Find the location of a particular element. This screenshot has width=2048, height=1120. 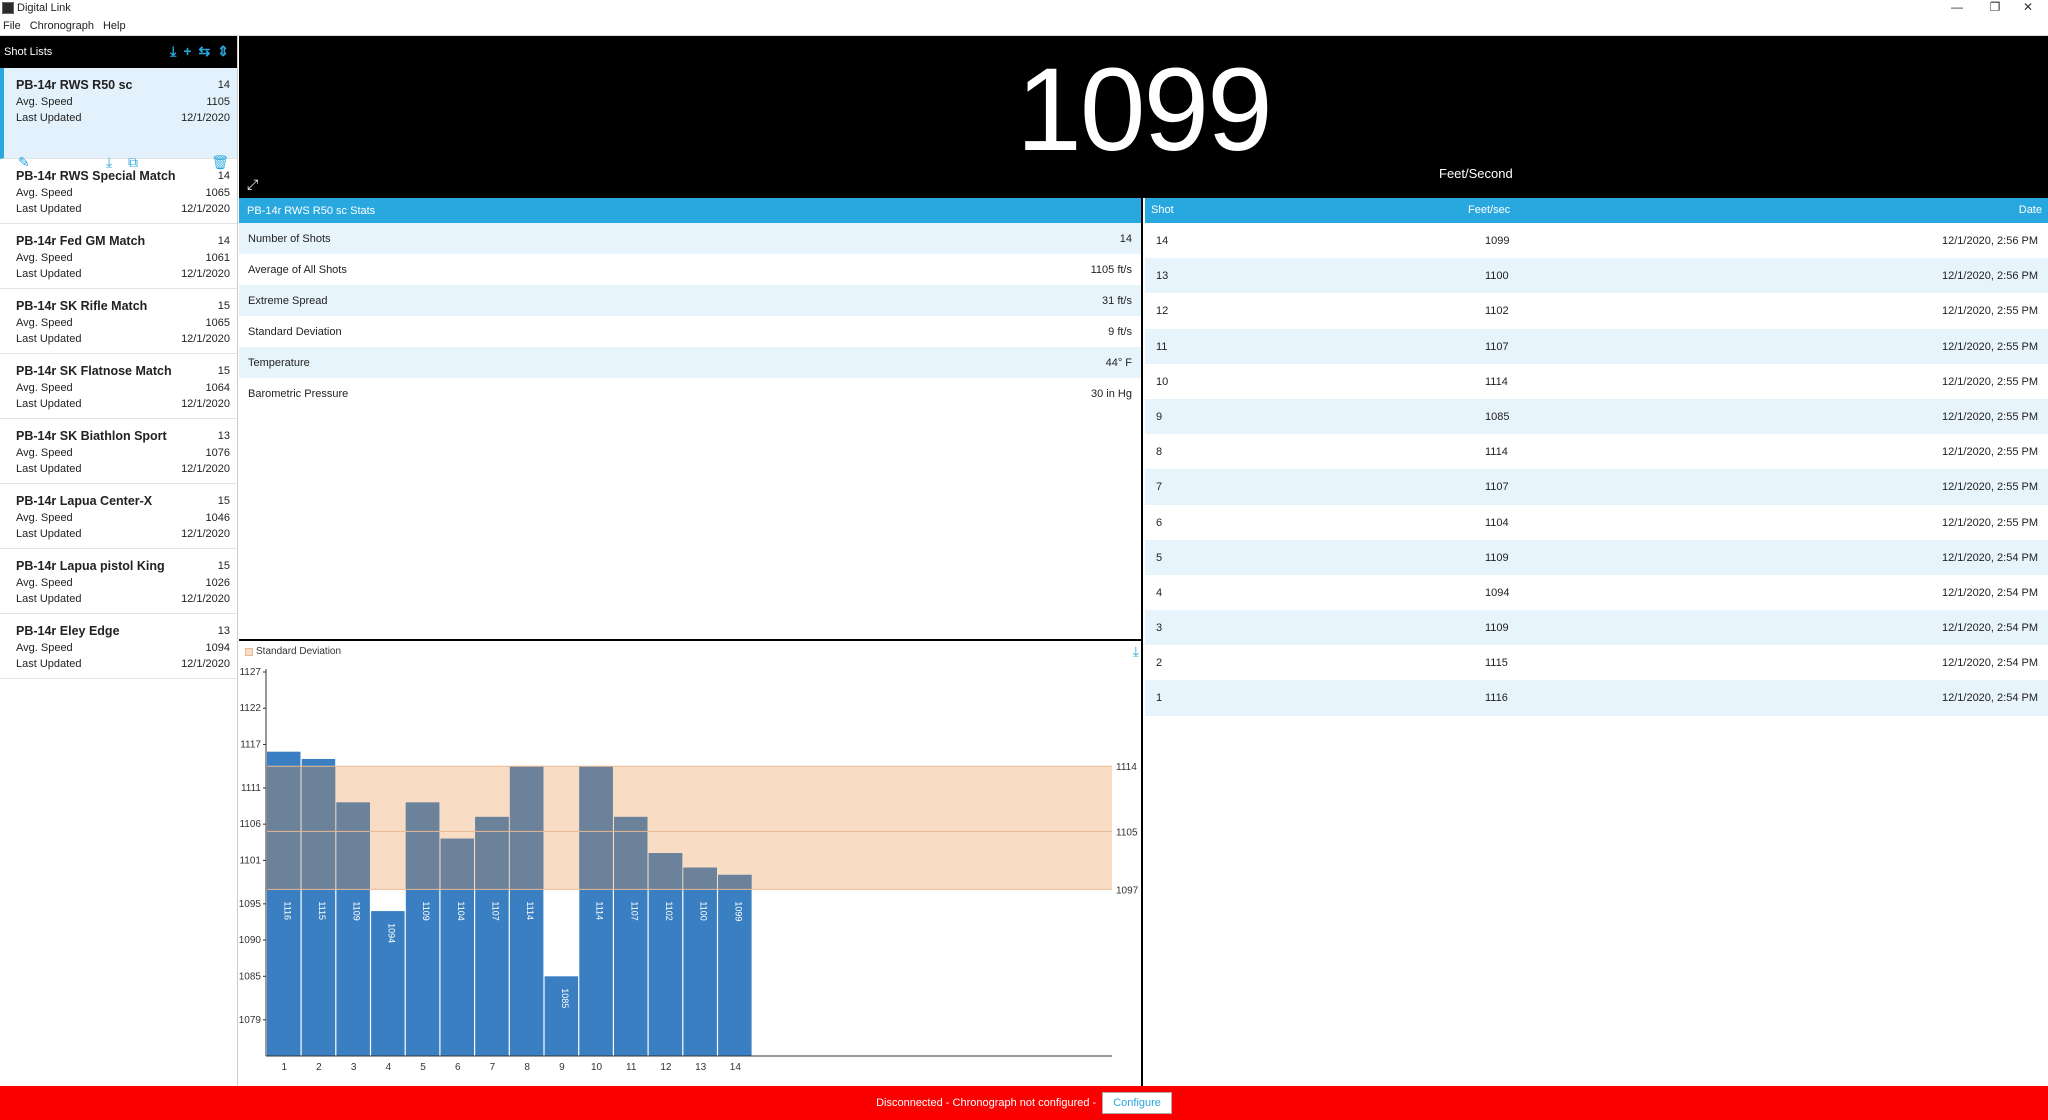

y-tick-label: 1101 is located at coordinates (250, 860).